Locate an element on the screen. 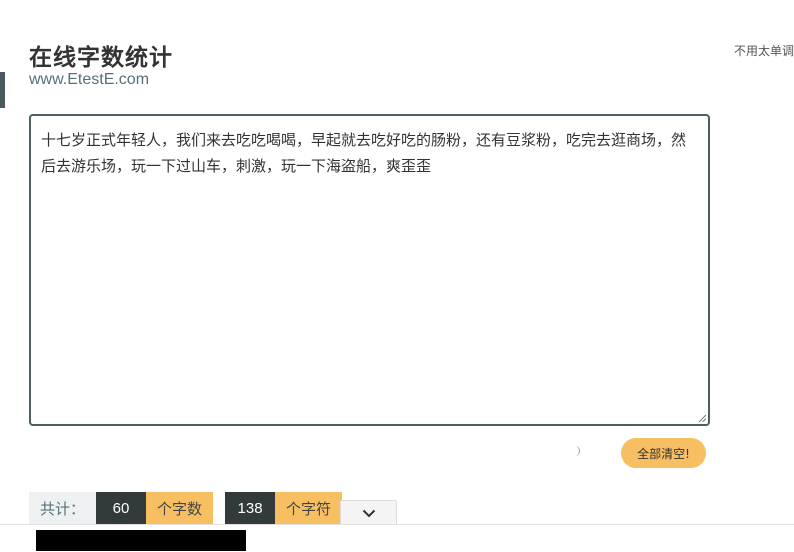 The height and width of the screenshot is (552, 794). clear-all-button: 全部清空! is located at coordinates (663, 453).